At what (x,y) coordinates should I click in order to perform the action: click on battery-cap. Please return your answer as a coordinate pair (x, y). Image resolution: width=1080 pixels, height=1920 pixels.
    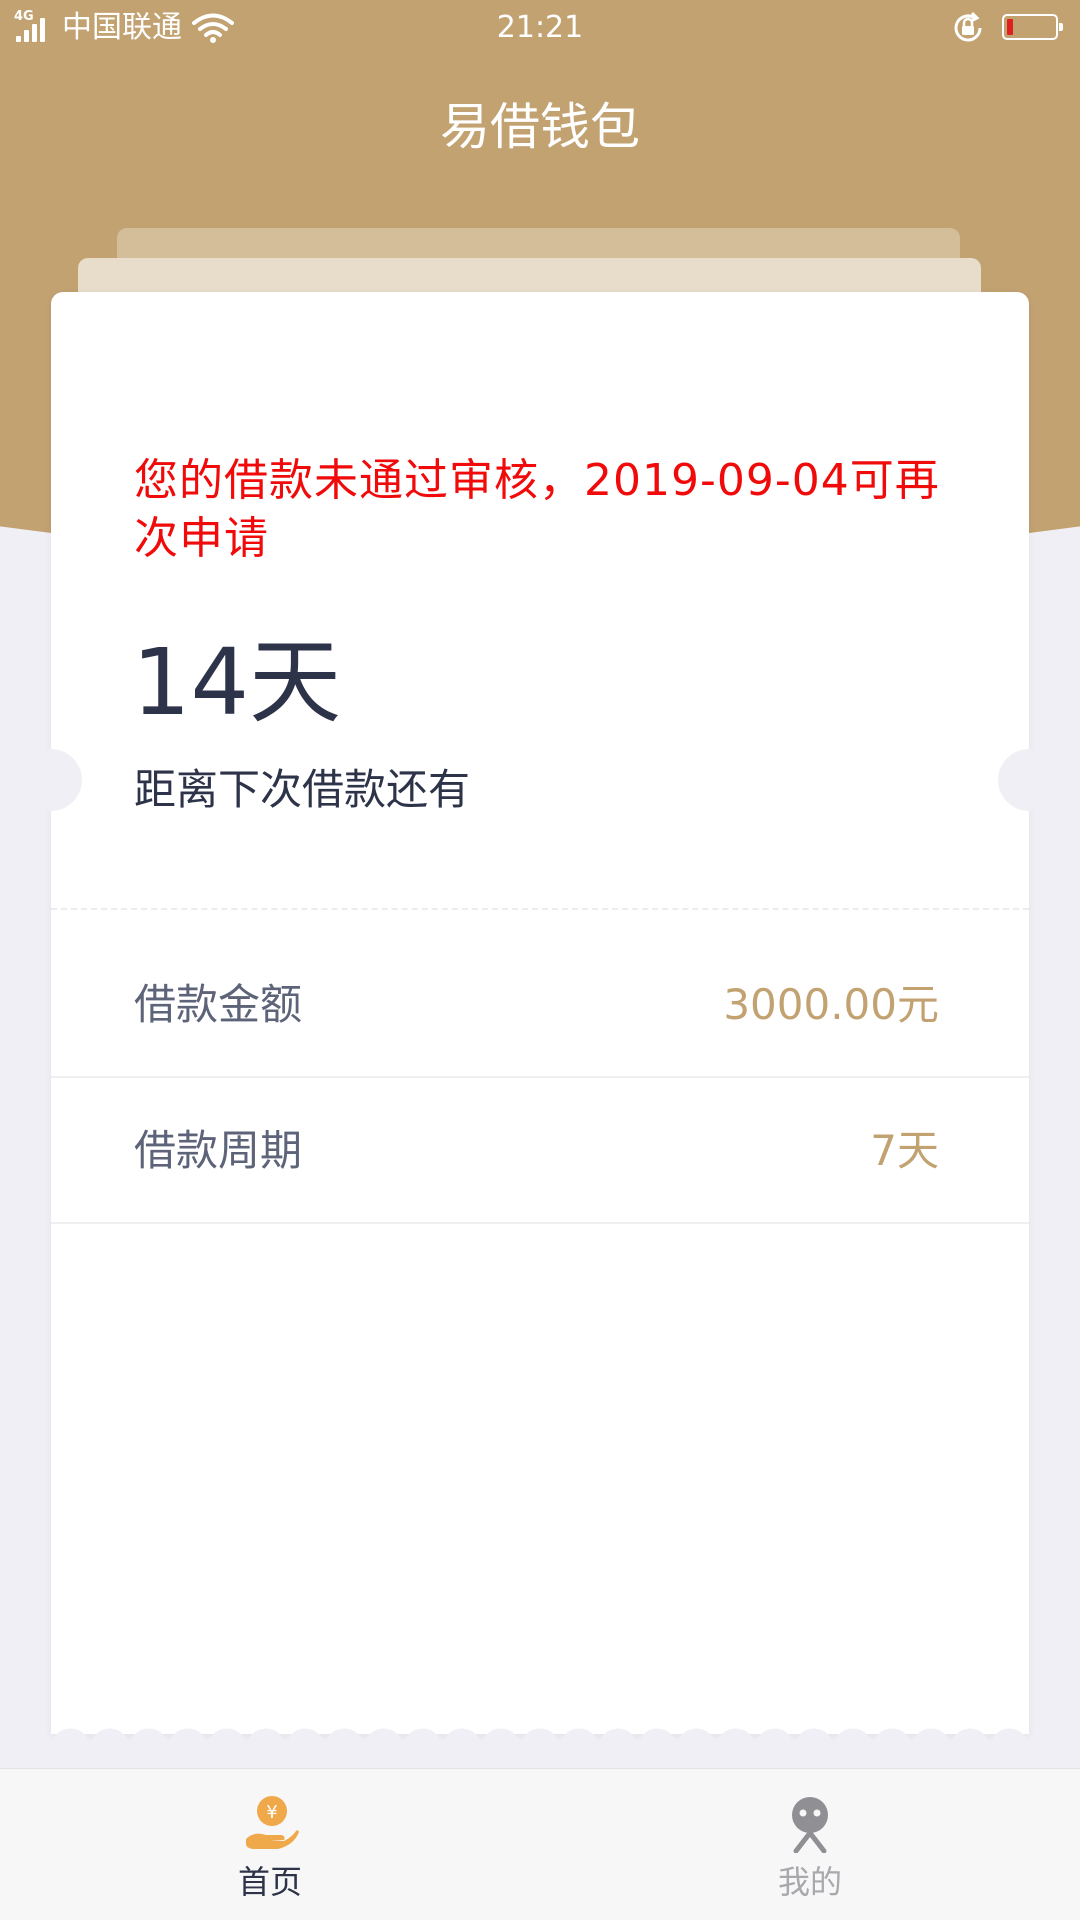
    Looking at the image, I should click on (1061, 27).